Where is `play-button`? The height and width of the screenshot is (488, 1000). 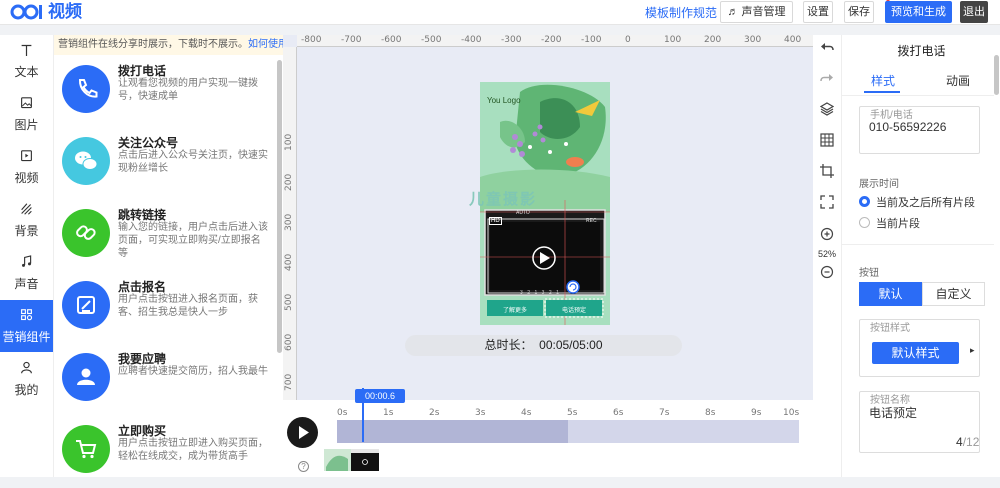
play-button is located at coordinates (302, 432).